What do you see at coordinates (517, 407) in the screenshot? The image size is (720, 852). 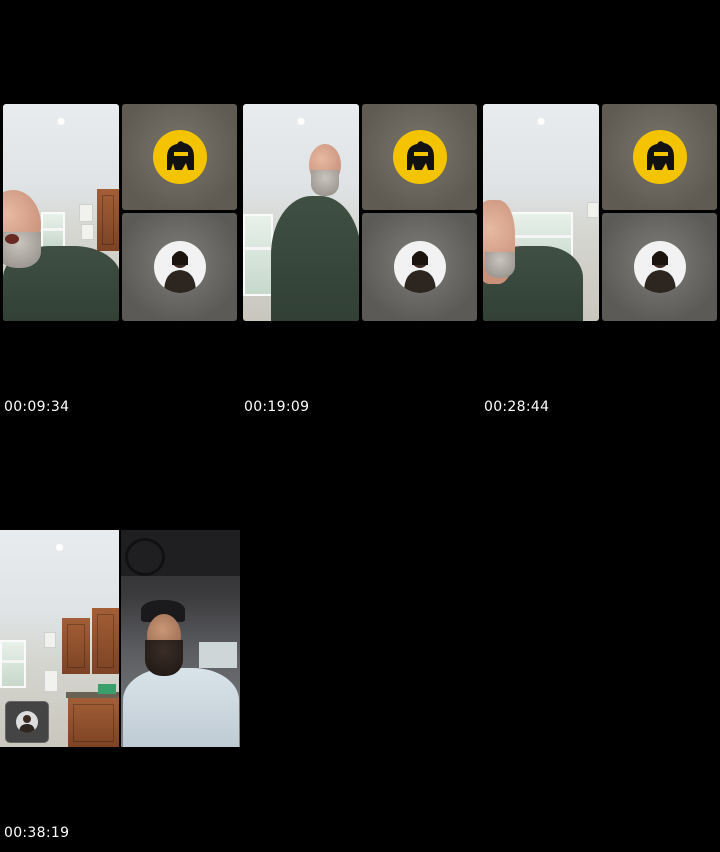 I see `timestamp-label: 00:28:44` at bounding box center [517, 407].